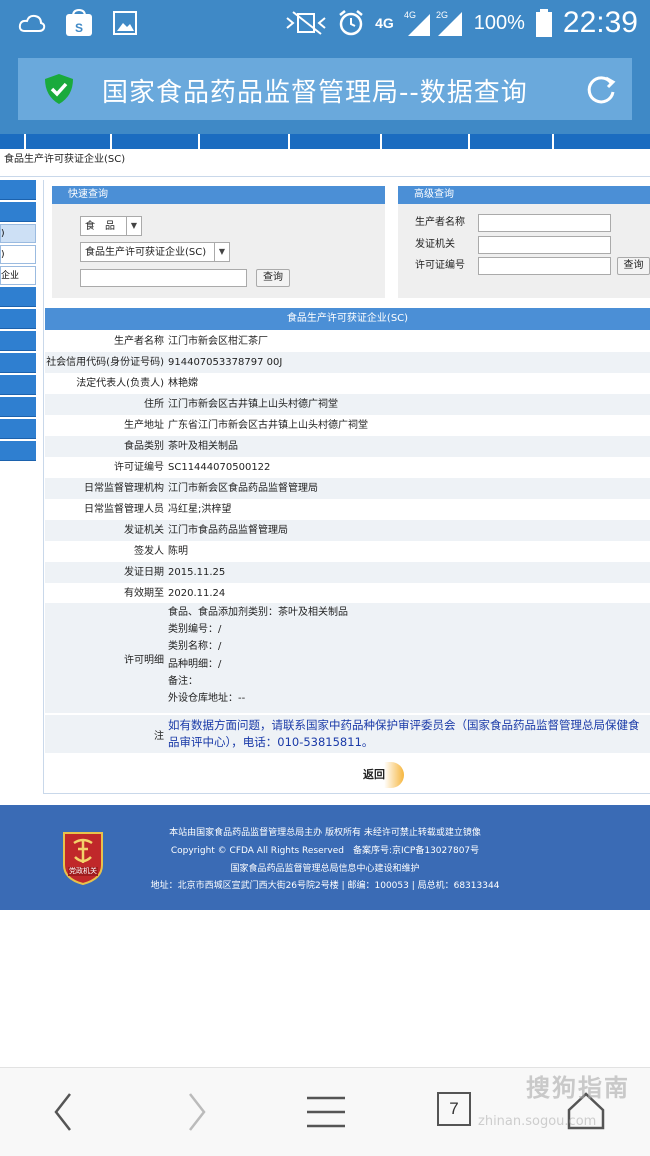  Describe the element at coordinates (351, 23) in the screenshot. I see `alarm-icon` at that location.